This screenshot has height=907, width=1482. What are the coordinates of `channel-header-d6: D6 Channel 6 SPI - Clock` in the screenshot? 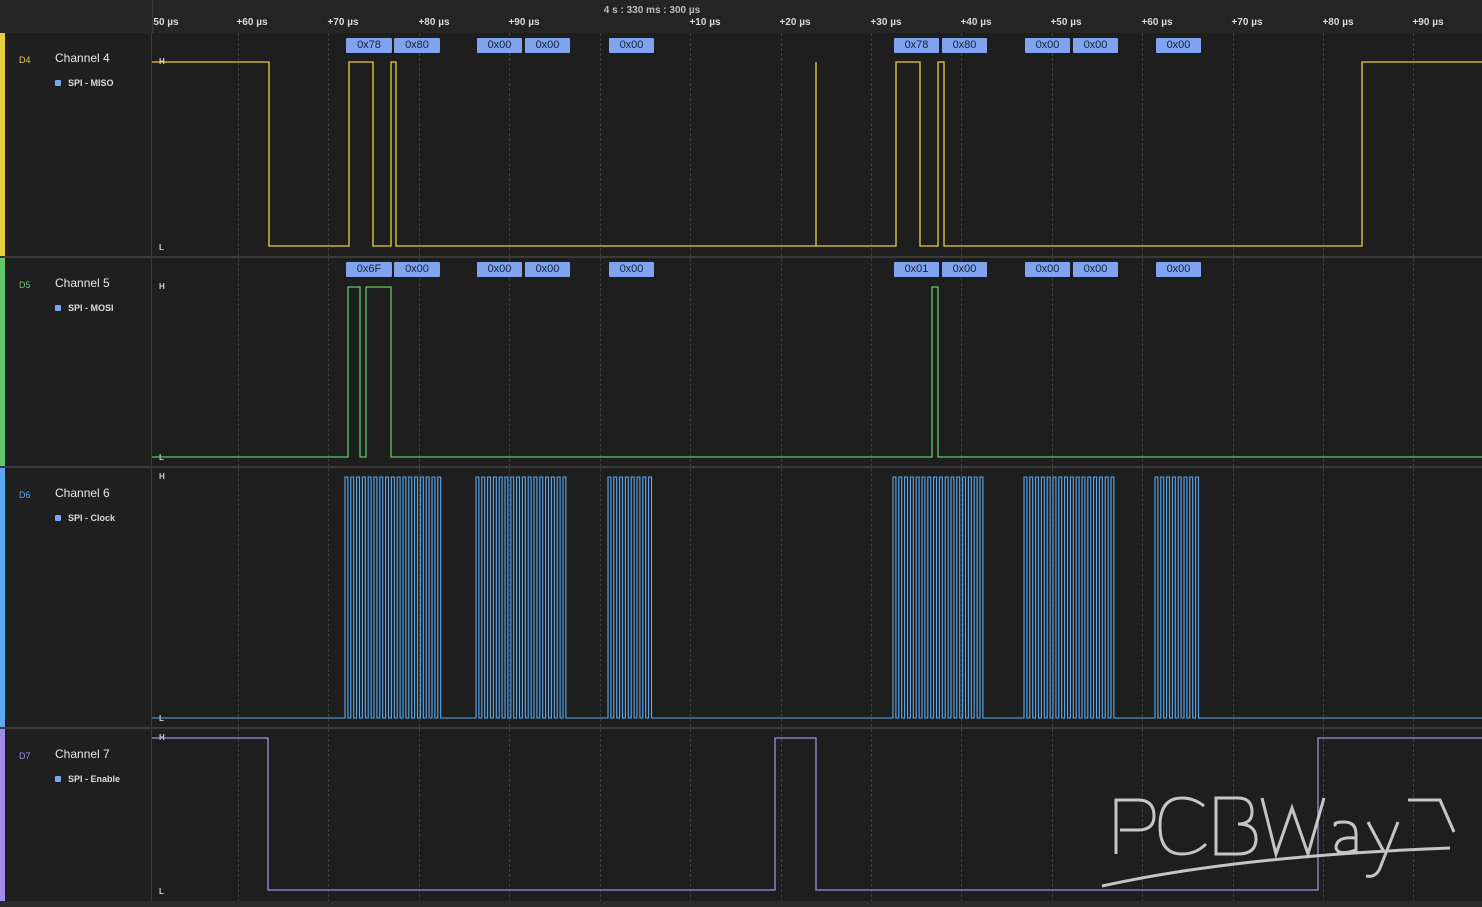 It's located at (76, 597).